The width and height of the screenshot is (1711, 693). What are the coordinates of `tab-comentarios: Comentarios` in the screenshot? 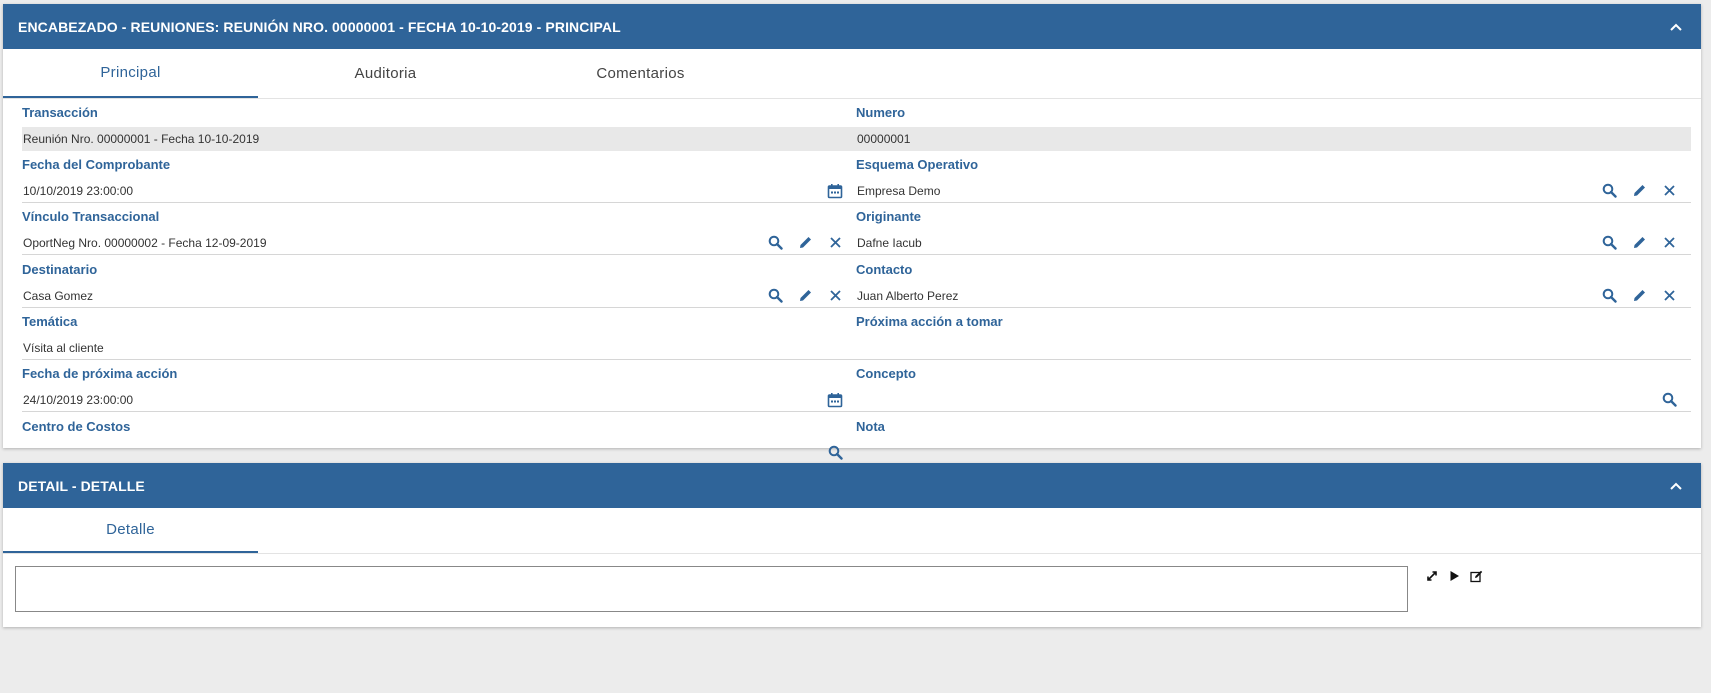 It's located at (640, 73).